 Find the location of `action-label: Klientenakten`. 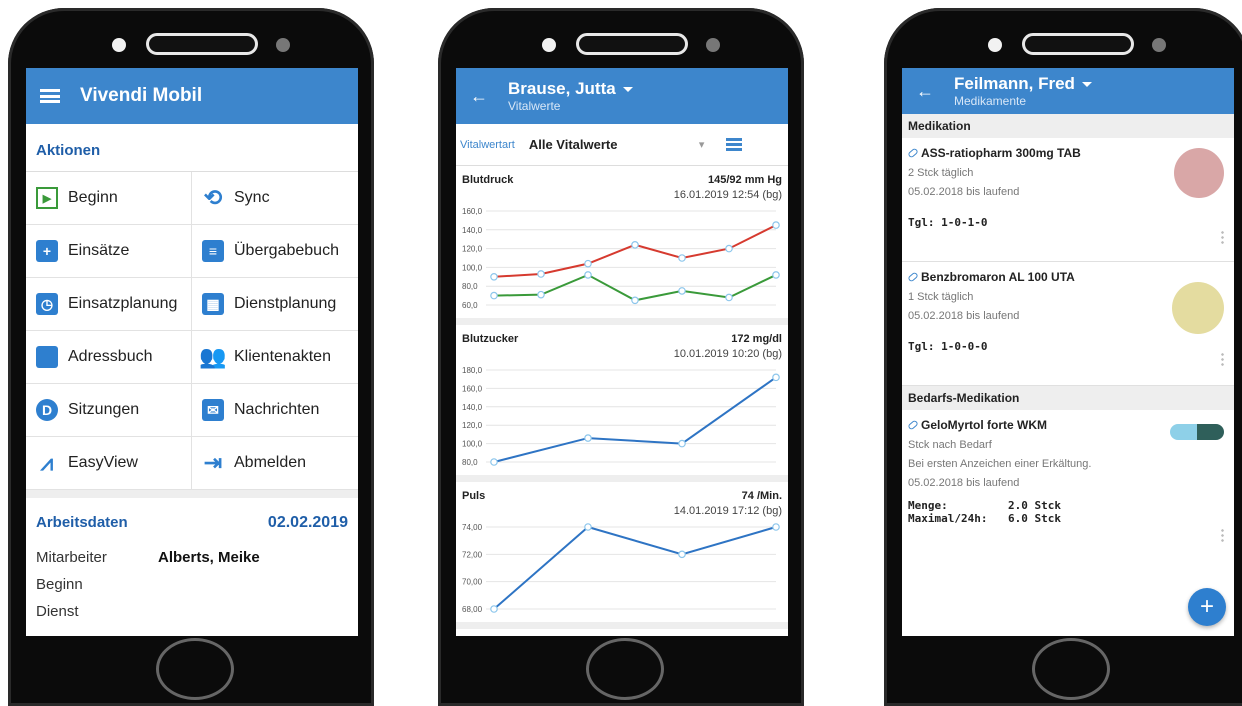

action-label: Klientenakten is located at coordinates (282, 356).